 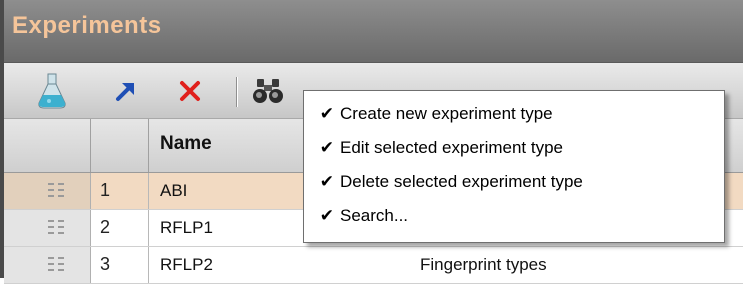 I want to click on table-row: 3 RFLP2 Fingerprint types, so click(x=373, y=265).